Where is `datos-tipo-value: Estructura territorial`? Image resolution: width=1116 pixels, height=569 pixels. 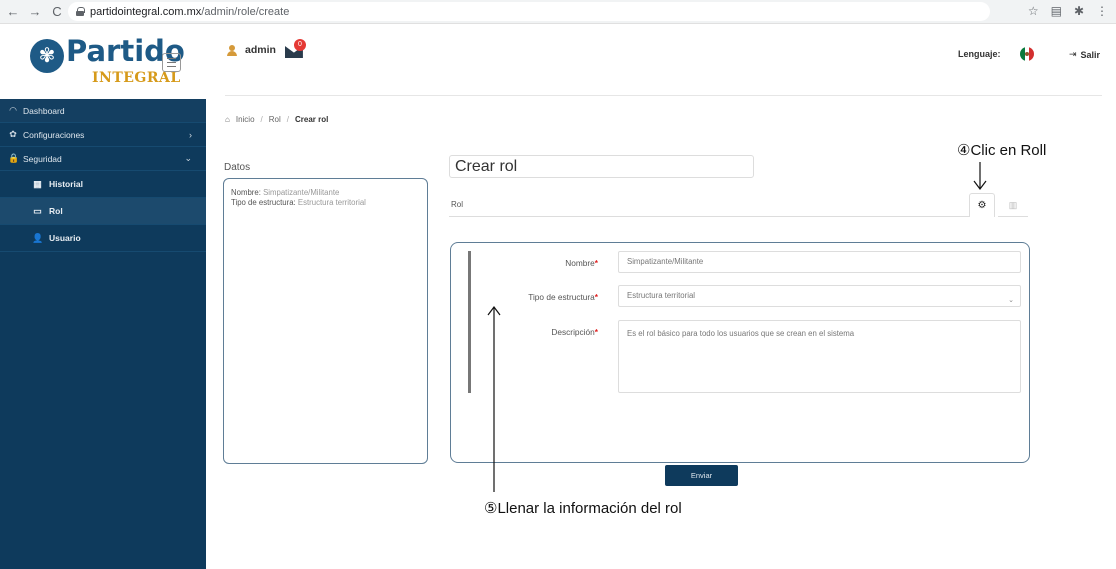
datos-tipo-value: Estructura territorial is located at coordinates (331, 202).